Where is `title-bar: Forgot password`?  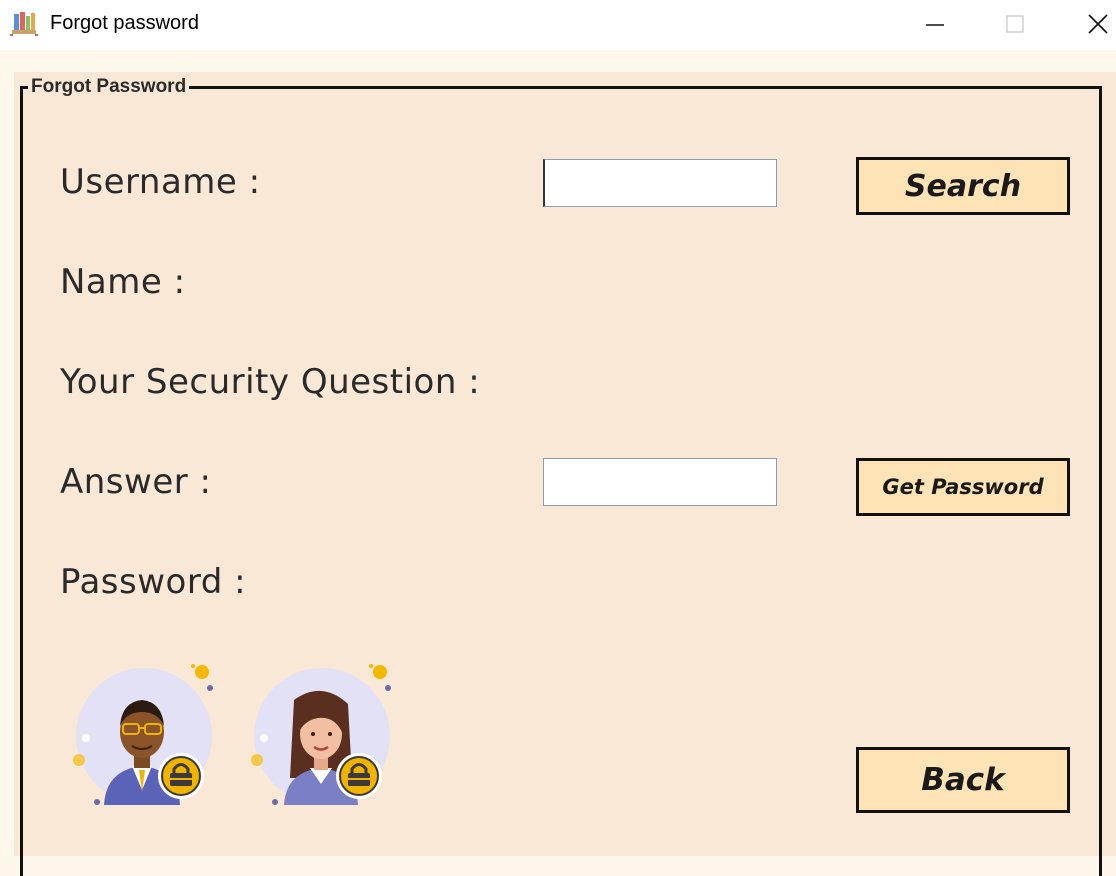 title-bar: Forgot password is located at coordinates (558, 25).